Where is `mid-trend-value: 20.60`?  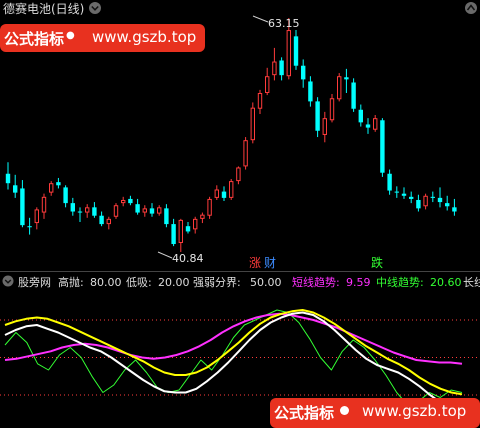 mid-trend-value: 20.60 is located at coordinates (446, 282).